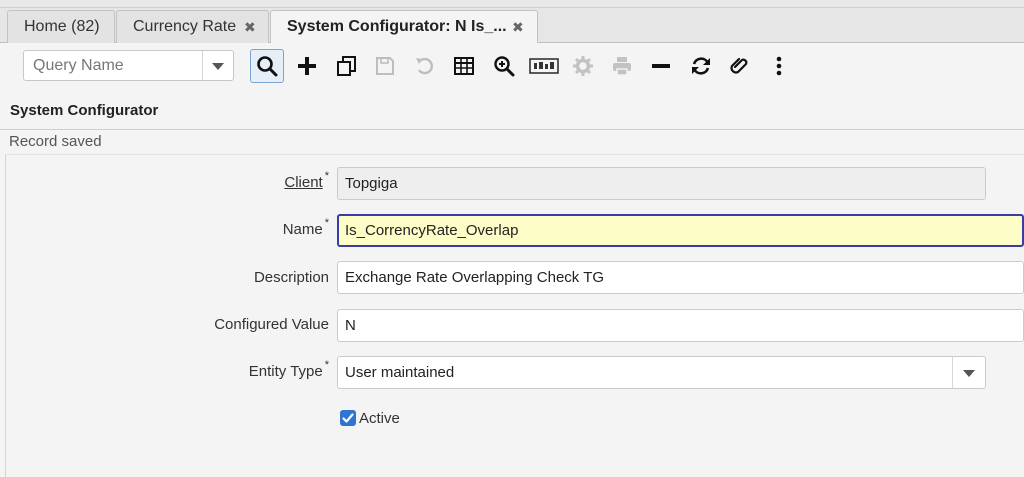 Image resolution: width=1024 pixels, height=477 pixels. I want to click on new-record-button, so click(307, 66).